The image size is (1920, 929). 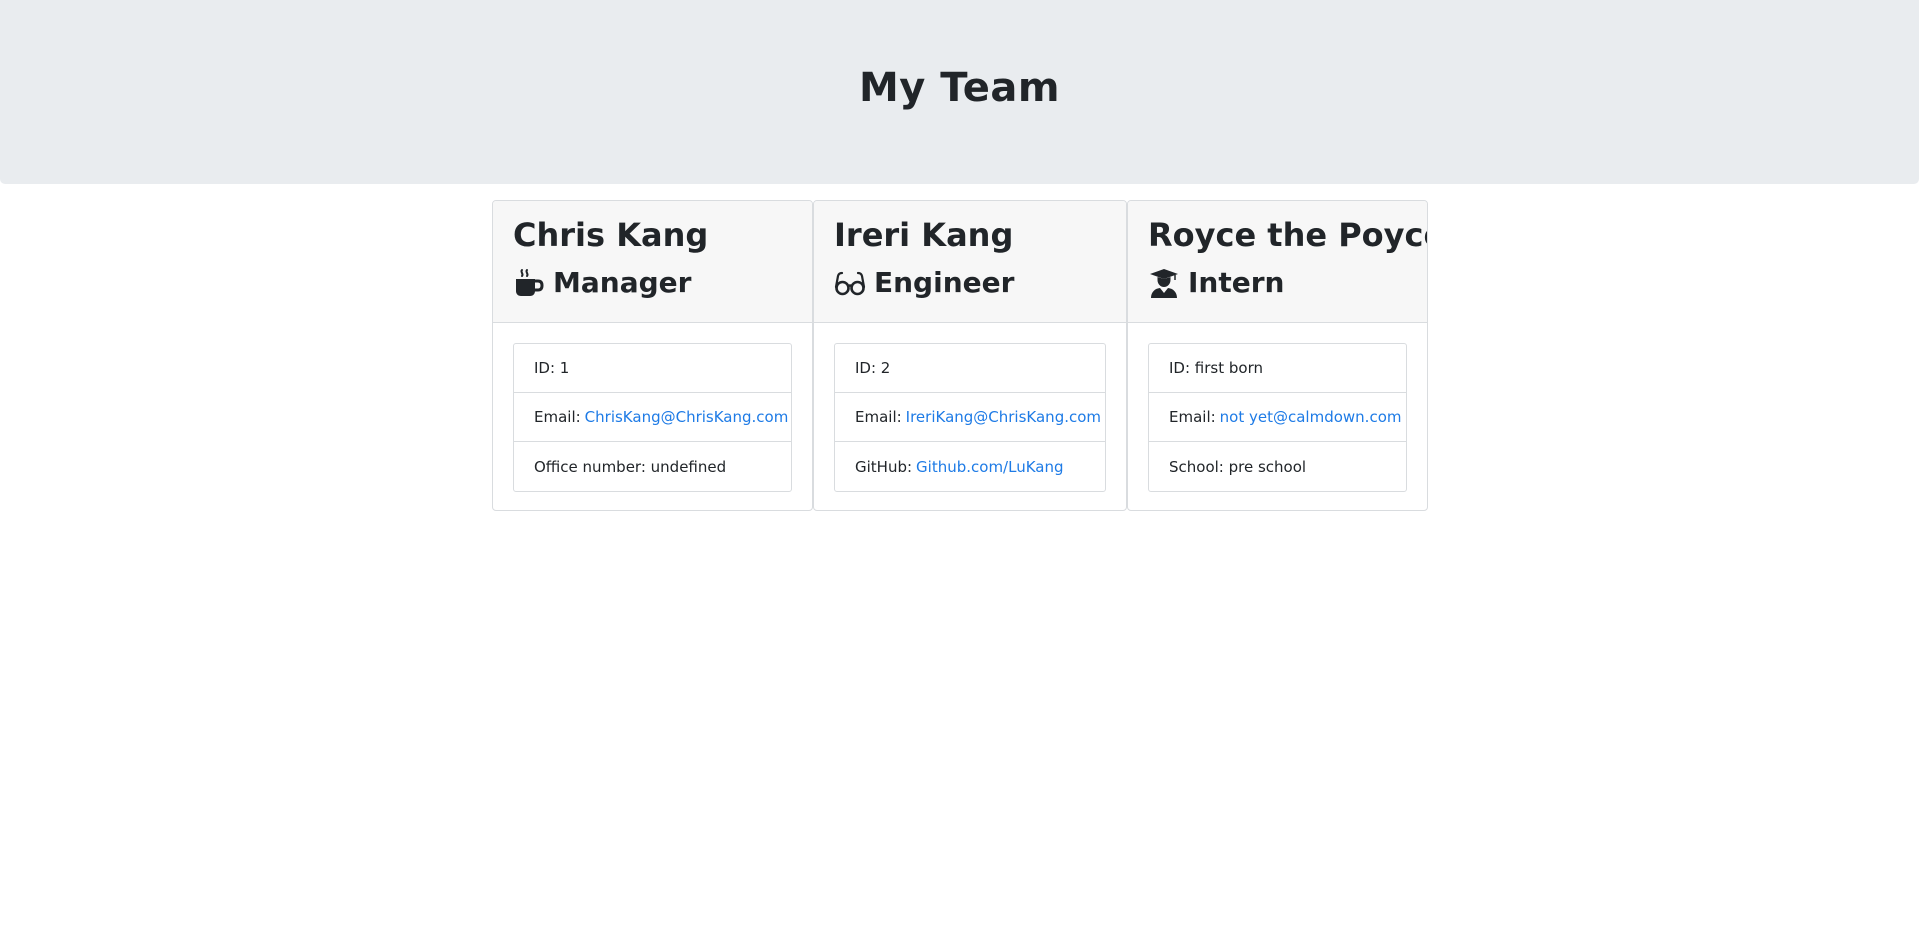 I want to click on list-item-email: Email: ChrisKang@ChrisKang.com, so click(x=652, y=417).